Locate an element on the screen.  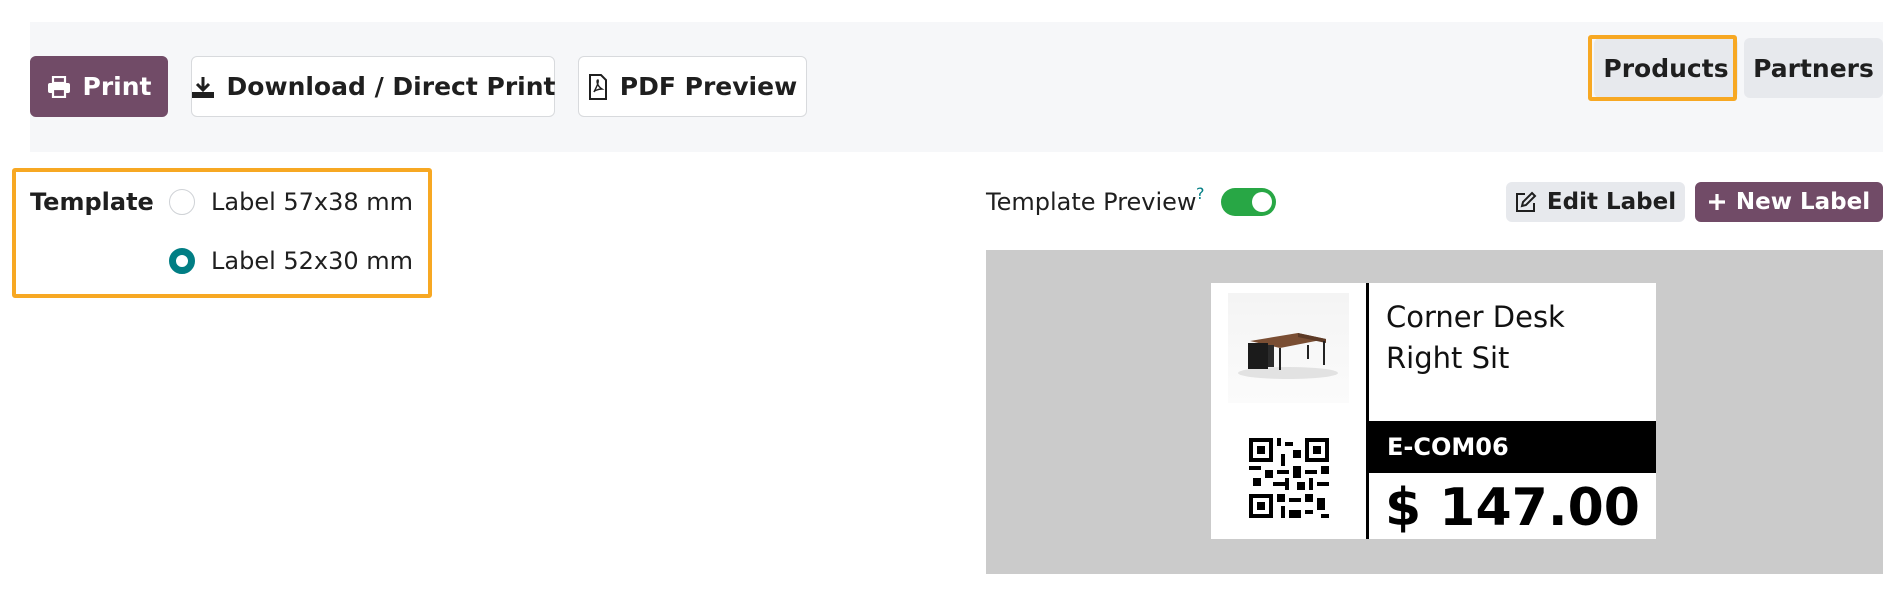
label-preview-card: Corner Desk Right Sit E-COM06 $ 147.00 is located at coordinates (1433, 411).